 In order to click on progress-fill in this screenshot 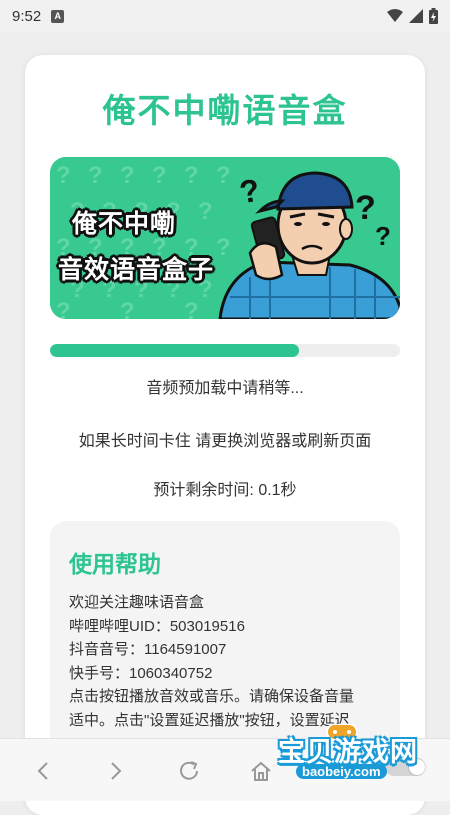, I will do `click(174, 350)`.